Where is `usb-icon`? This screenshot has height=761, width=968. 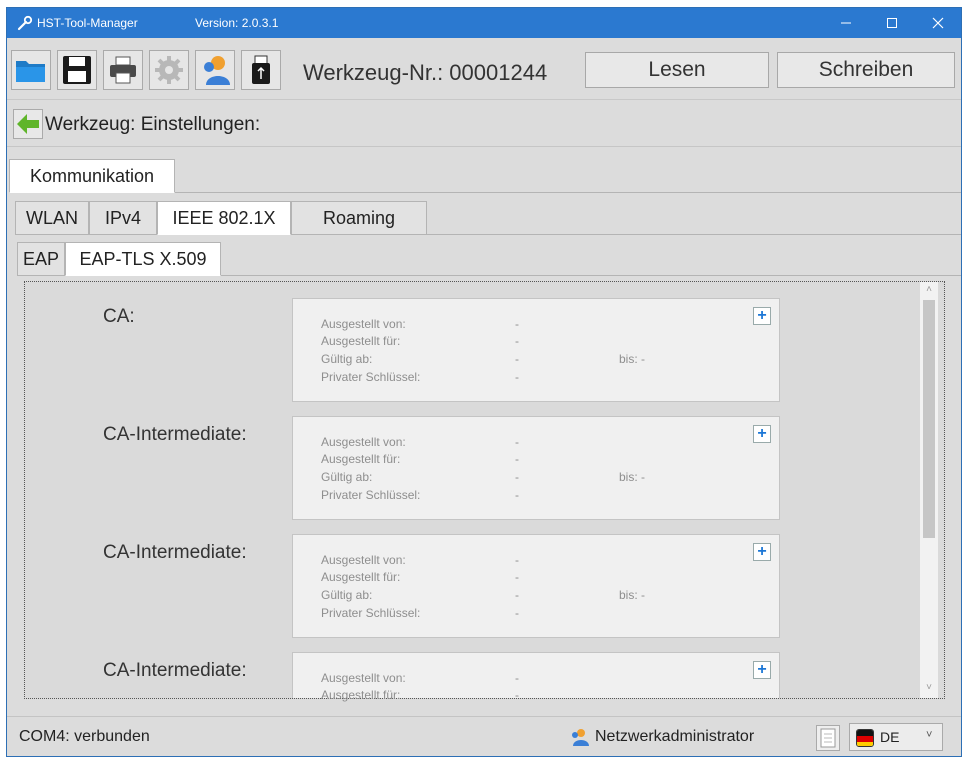 usb-icon is located at coordinates (261, 69).